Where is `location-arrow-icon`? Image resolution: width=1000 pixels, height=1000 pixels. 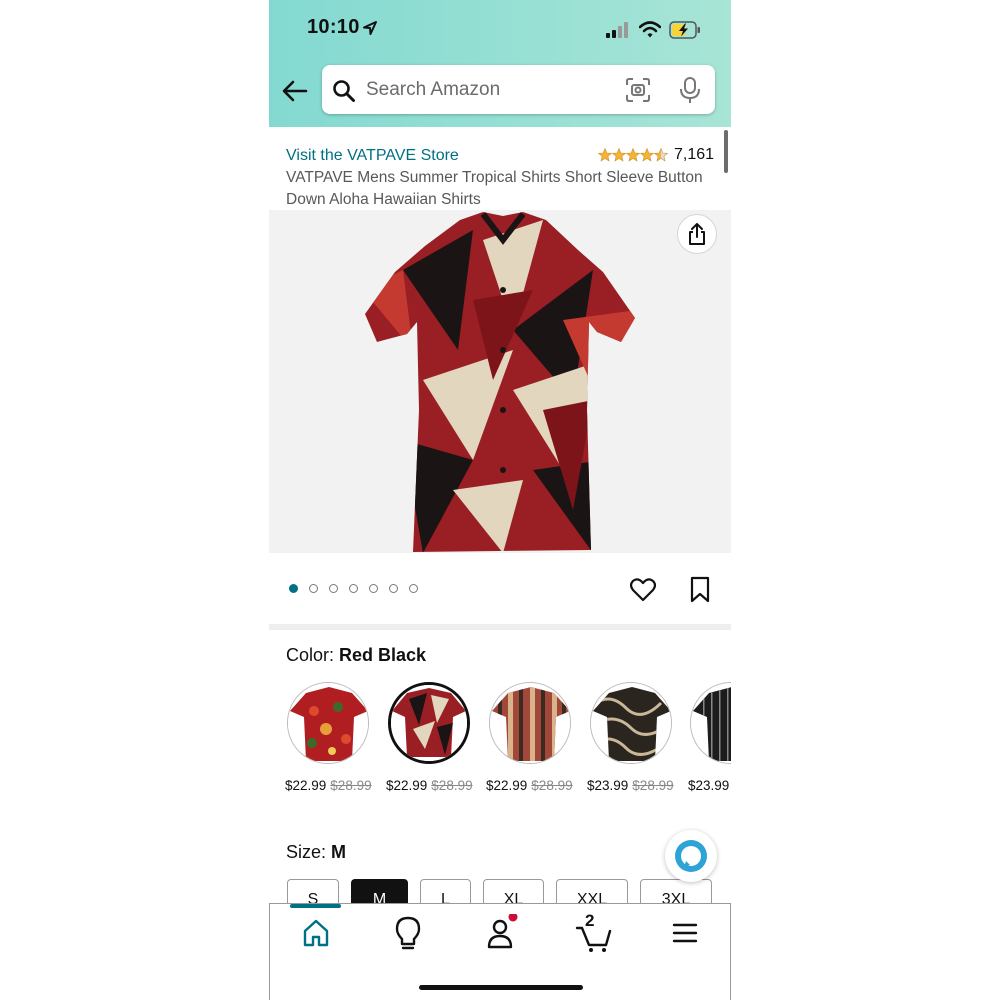
location-arrow-icon is located at coordinates (370, 28).